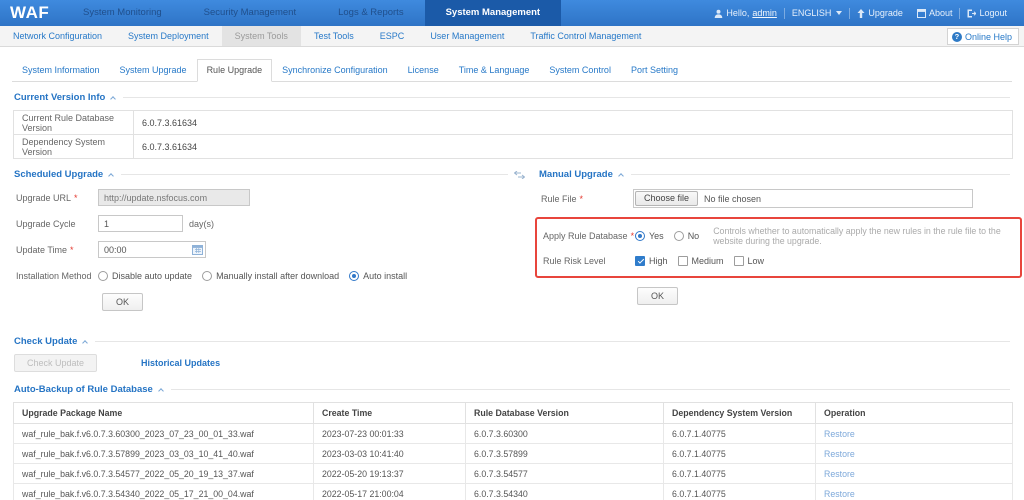  I want to click on tab-rule-upgrade: Rule Upgrade, so click(234, 70).